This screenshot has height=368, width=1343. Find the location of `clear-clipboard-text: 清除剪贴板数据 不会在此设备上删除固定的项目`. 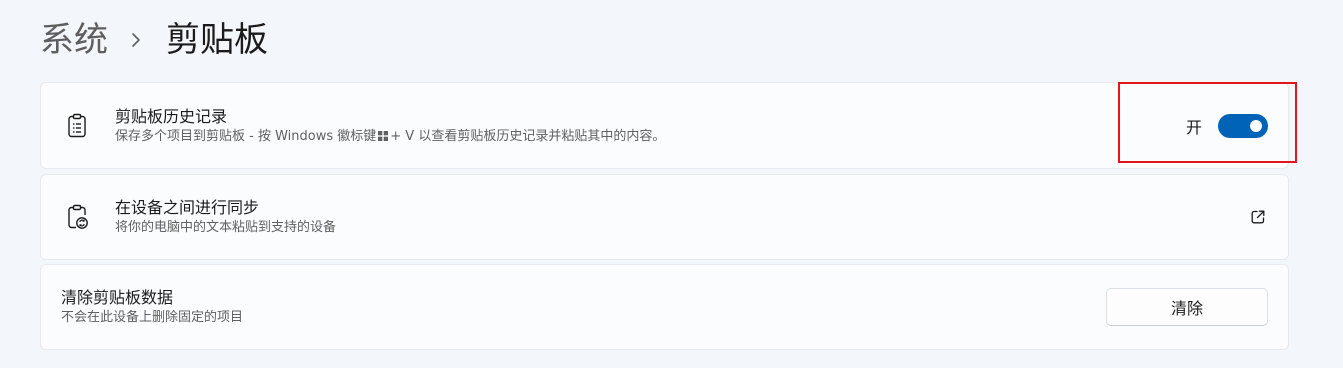

clear-clipboard-text: 清除剪贴板数据 不会在此设备上删除固定的项目 is located at coordinates (152, 307).